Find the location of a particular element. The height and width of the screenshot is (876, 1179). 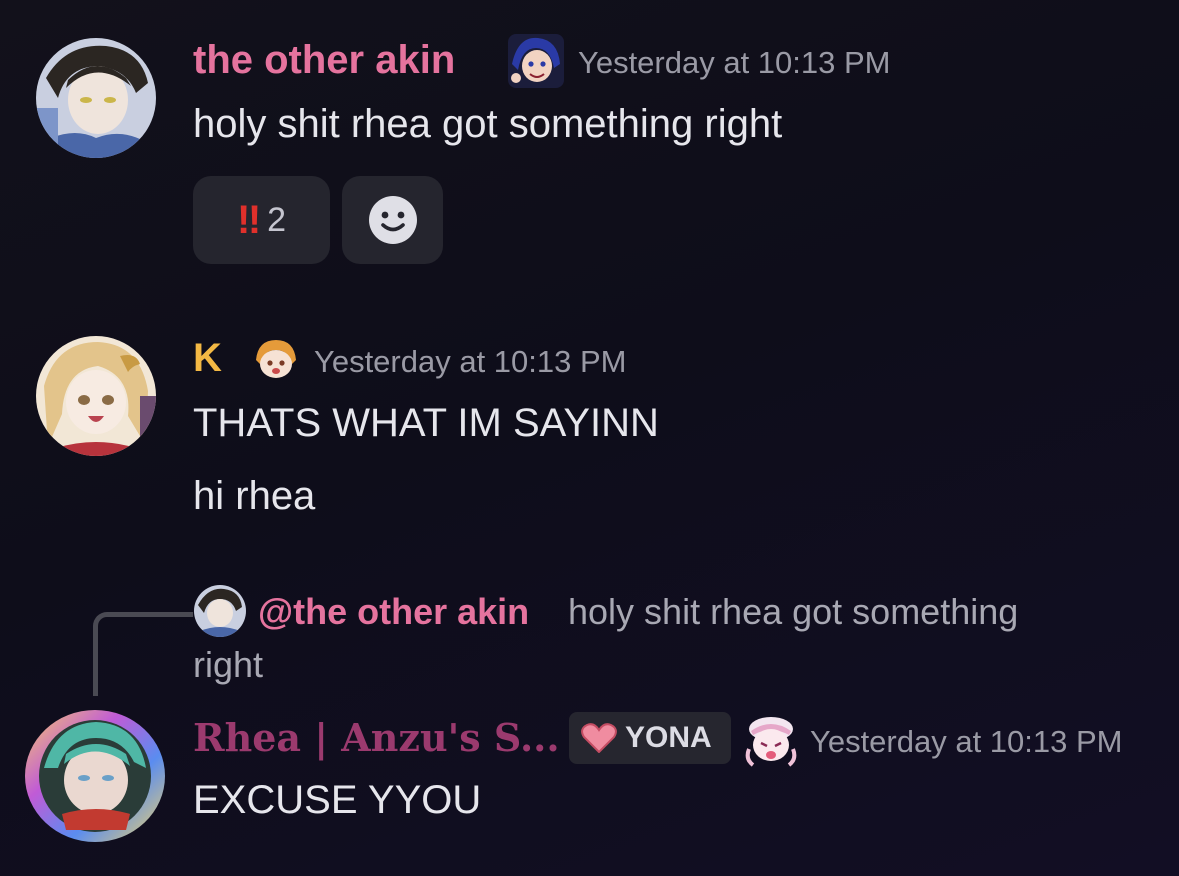

reply-avatar is located at coordinates (220, 611).